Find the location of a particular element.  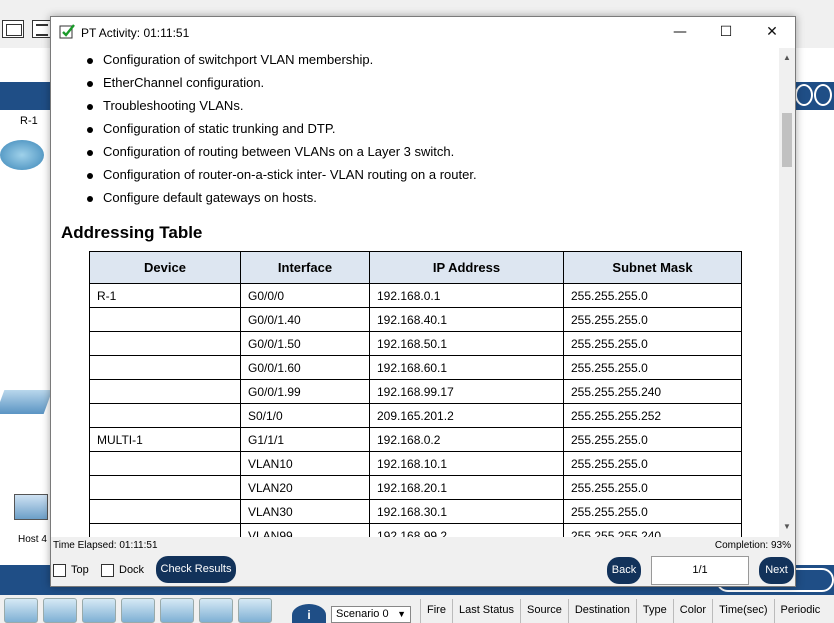

table-row: R-1 G0/0/0 192.168.0.1 255.255.255.0 is located at coordinates (415, 295).